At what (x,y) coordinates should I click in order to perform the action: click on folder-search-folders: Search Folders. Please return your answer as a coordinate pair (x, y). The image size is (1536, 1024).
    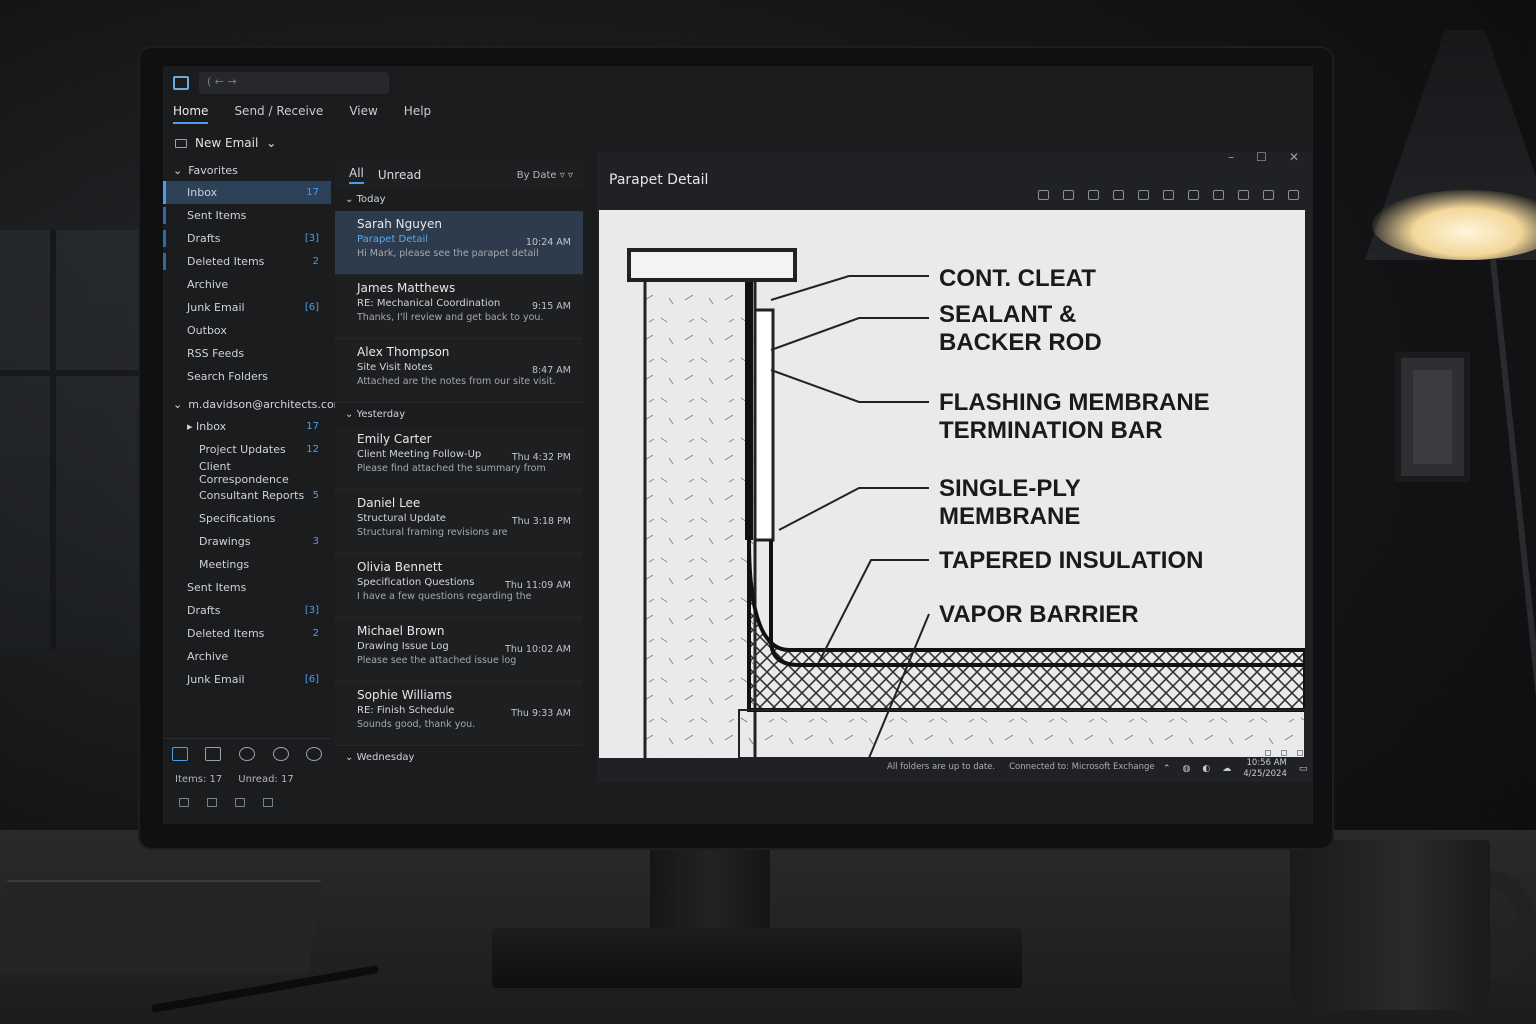
    Looking at the image, I should click on (247, 376).